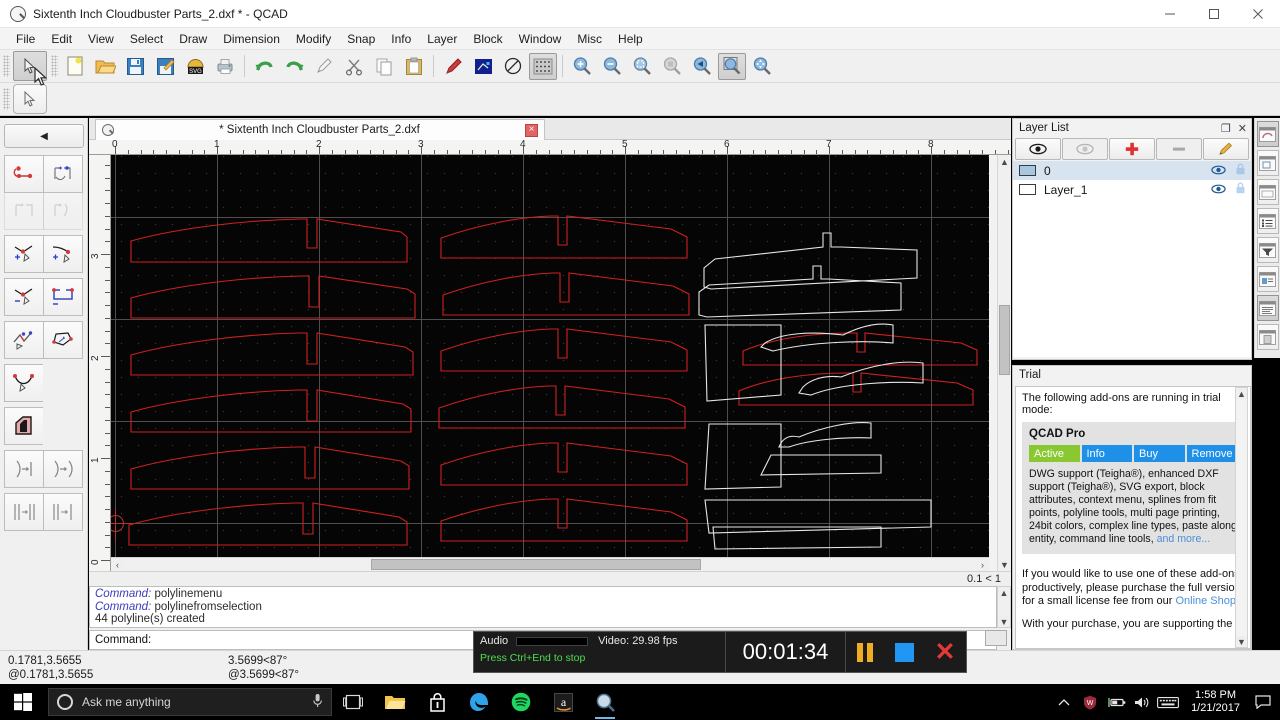  I want to click on save-file-button, so click(135, 66).